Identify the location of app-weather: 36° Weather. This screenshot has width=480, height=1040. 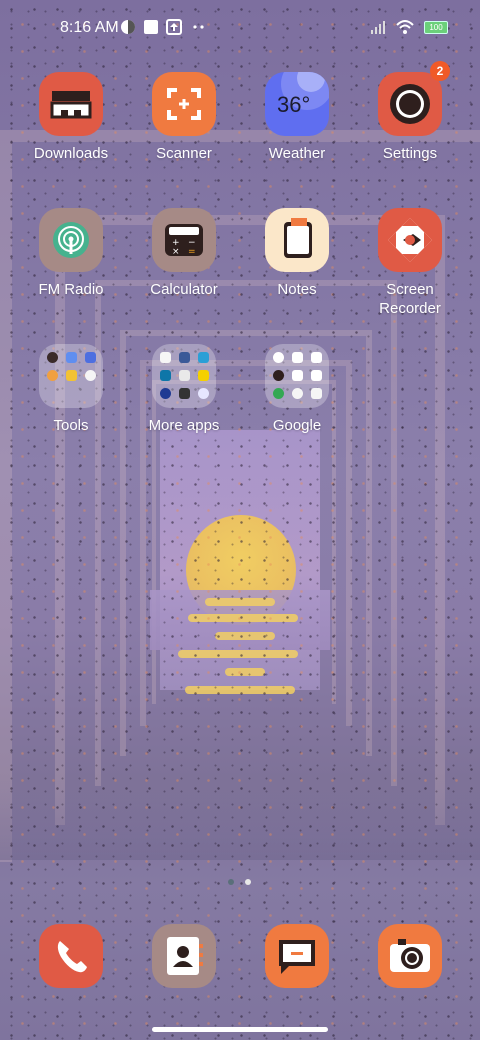
(297, 117).